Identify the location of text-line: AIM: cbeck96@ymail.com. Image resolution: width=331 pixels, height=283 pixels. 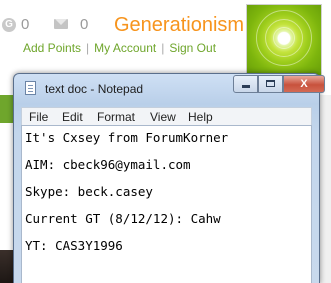
(108, 164).